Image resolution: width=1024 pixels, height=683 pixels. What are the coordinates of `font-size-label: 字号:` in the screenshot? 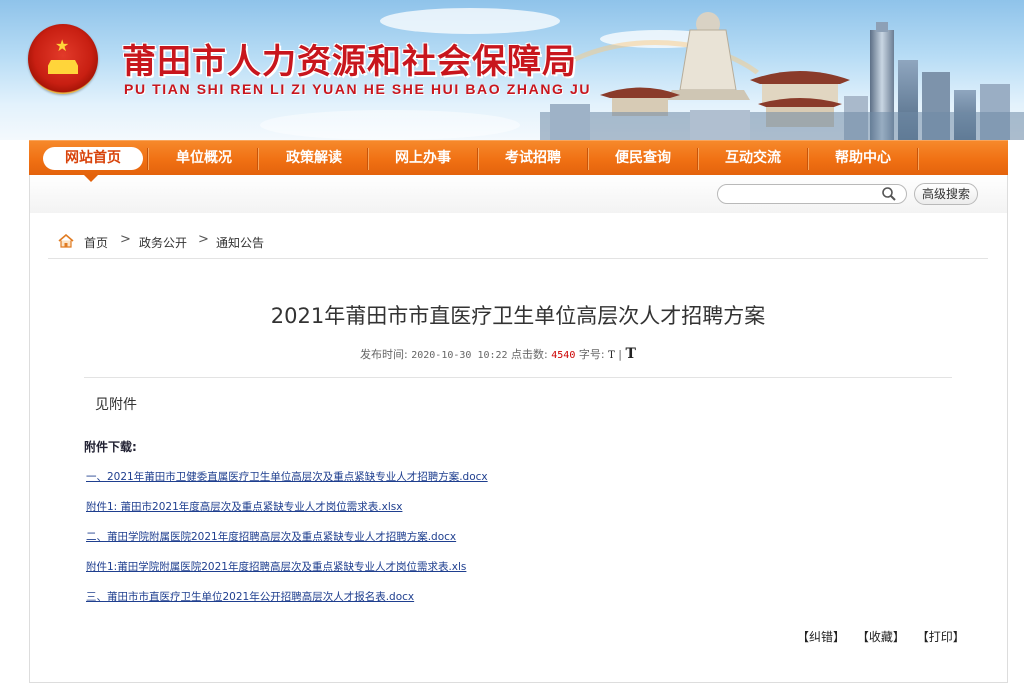 It's located at (591, 354).